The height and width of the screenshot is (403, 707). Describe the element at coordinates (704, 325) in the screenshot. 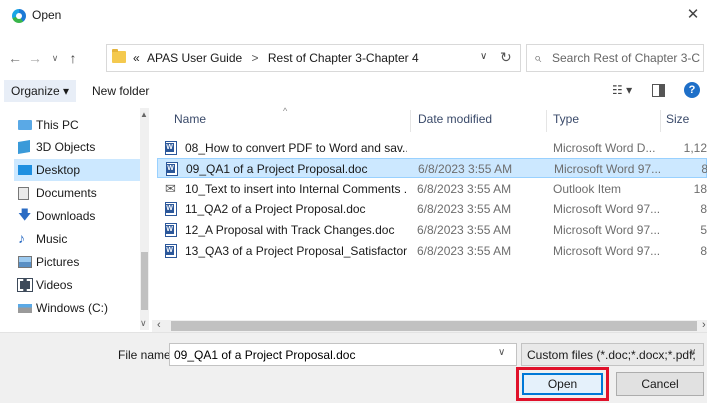

I see `scroll-right-icon: ›` at that location.